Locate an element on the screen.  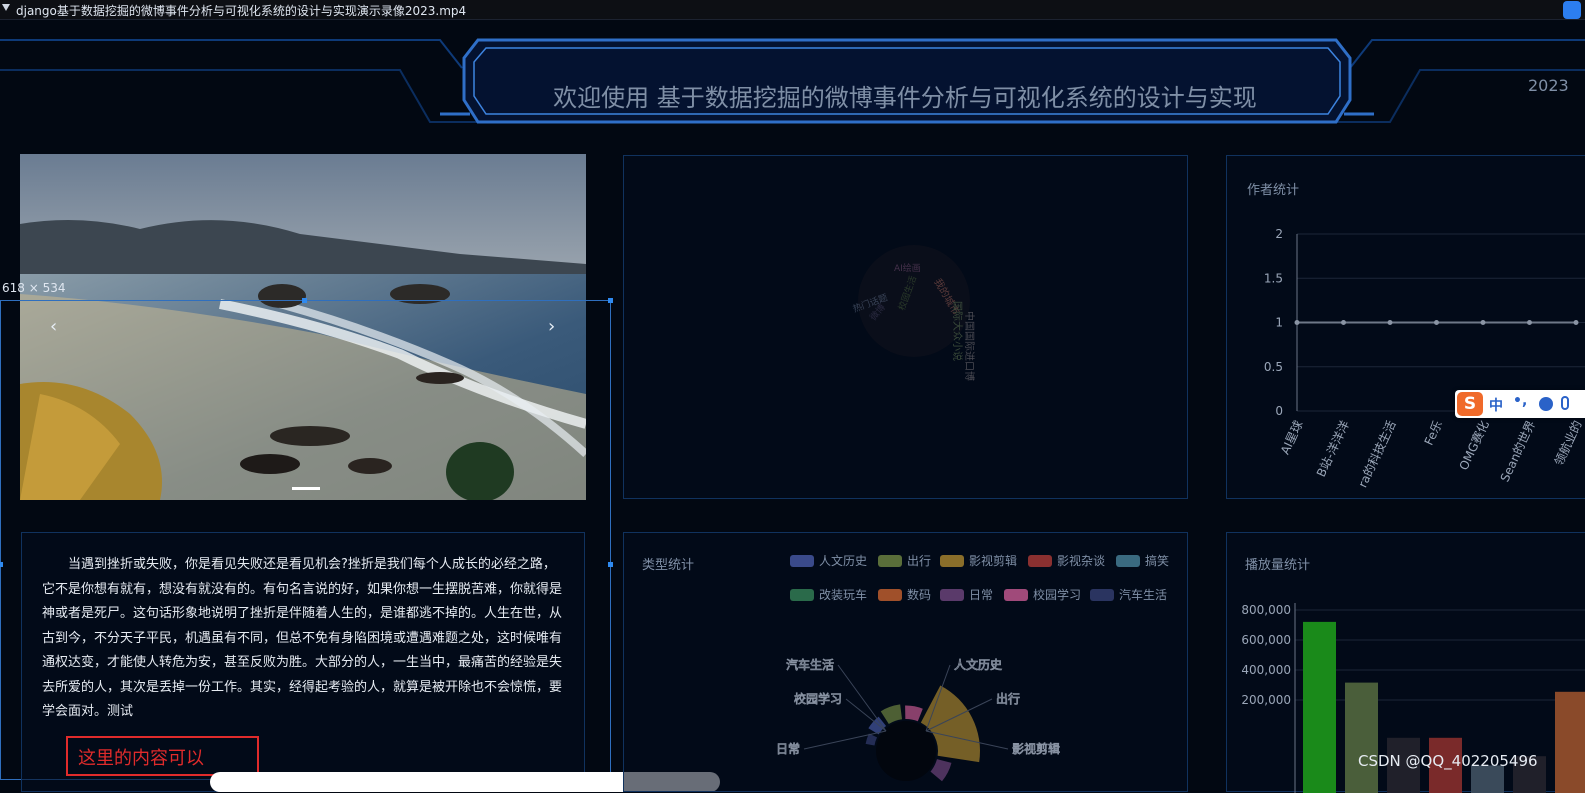
carousel-prev-arrow: ‹ is located at coordinates (53, 326).